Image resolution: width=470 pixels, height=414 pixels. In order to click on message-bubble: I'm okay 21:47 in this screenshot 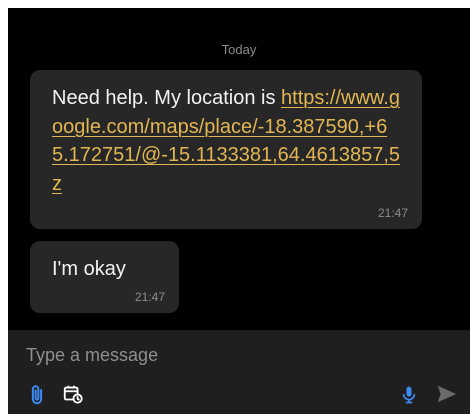, I will do `click(104, 277)`.